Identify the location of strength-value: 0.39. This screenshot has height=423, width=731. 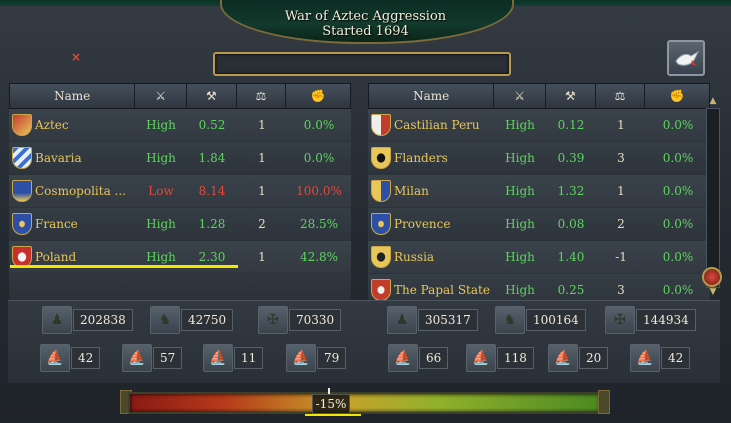
(571, 158).